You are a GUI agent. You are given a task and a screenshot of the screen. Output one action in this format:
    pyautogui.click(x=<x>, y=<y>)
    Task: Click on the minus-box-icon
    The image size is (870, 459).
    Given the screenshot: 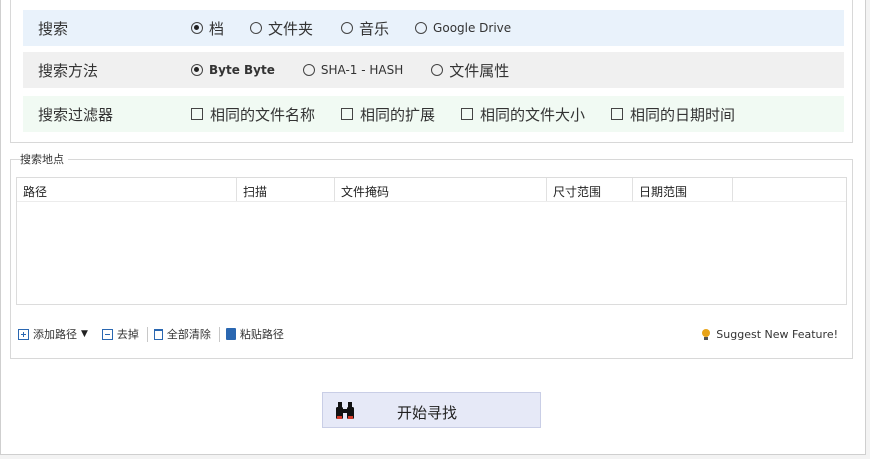 What is the action you would take?
    pyautogui.click(x=107, y=334)
    